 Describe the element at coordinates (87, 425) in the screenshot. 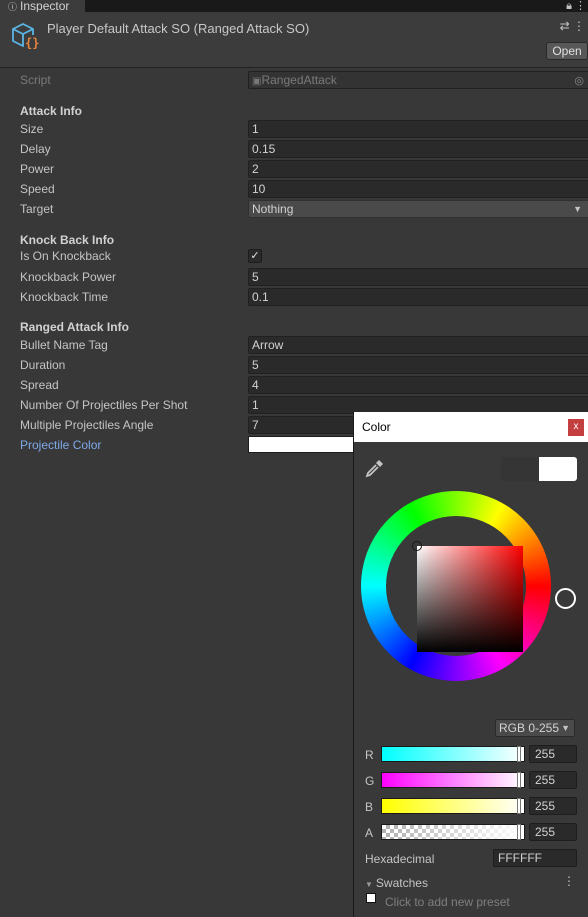

I see `projectiles-angle-label: Multiple Projectiles Angle` at that location.